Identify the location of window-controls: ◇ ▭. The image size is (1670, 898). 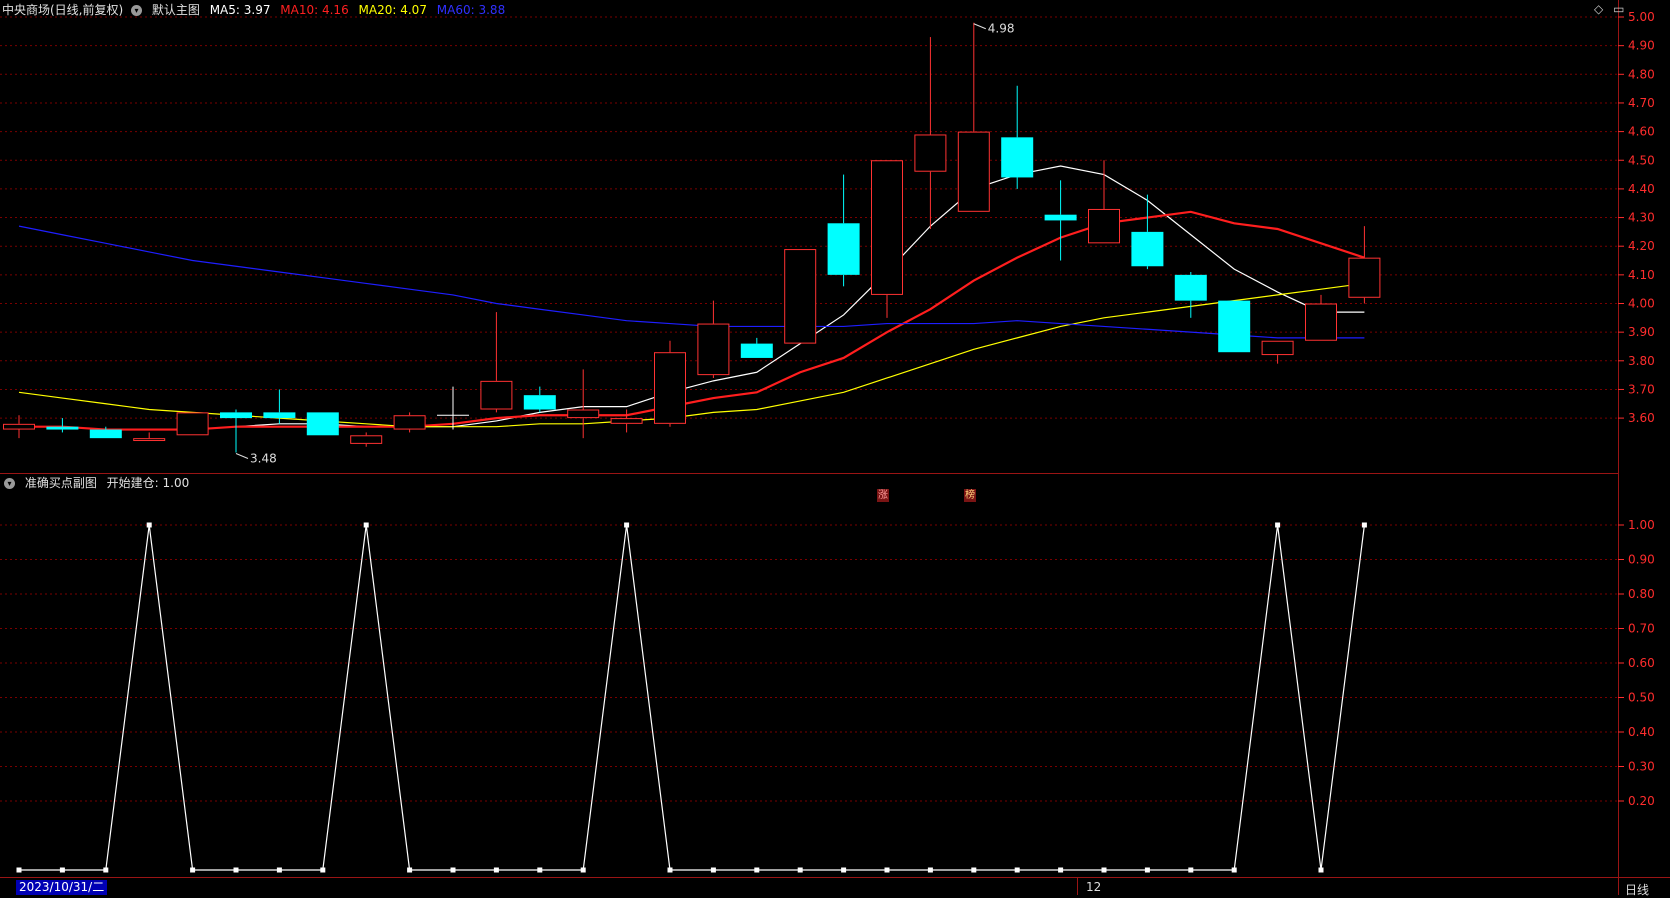
(1606, 9).